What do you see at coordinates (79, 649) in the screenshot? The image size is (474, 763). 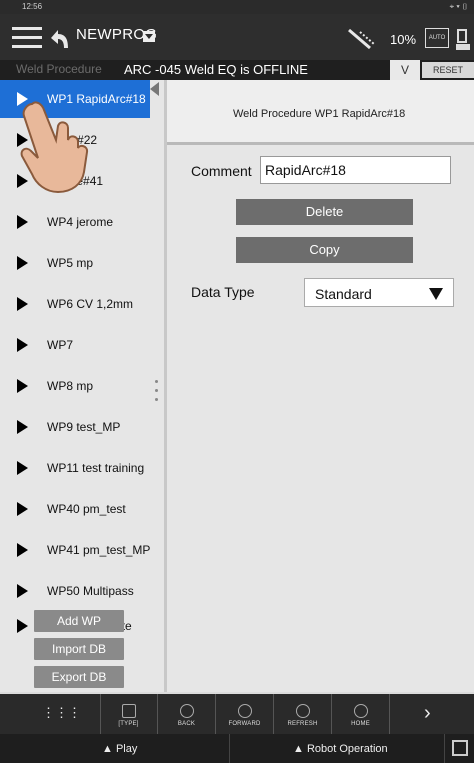 I see `import-db-button: Import DB` at bounding box center [79, 649].